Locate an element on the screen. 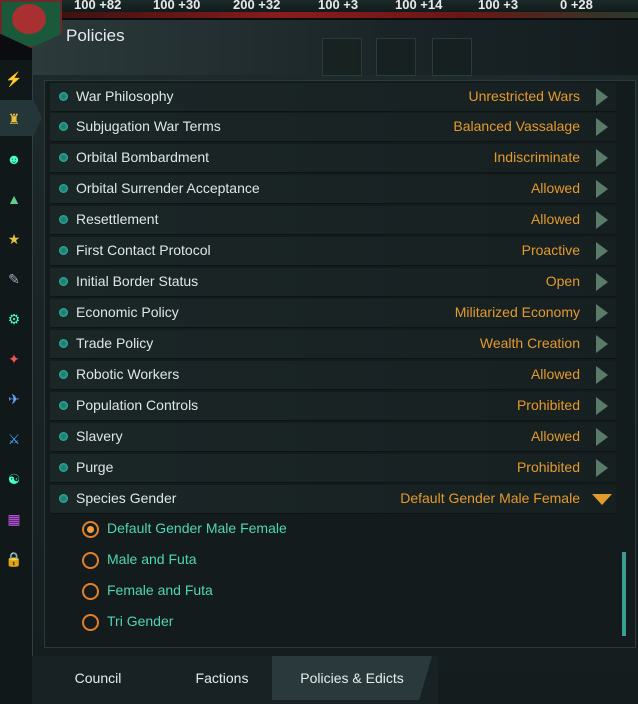 The width and height of the screenshot is (638, 704). policy-name: Robotic Workers is located at coordinates (128, 374).